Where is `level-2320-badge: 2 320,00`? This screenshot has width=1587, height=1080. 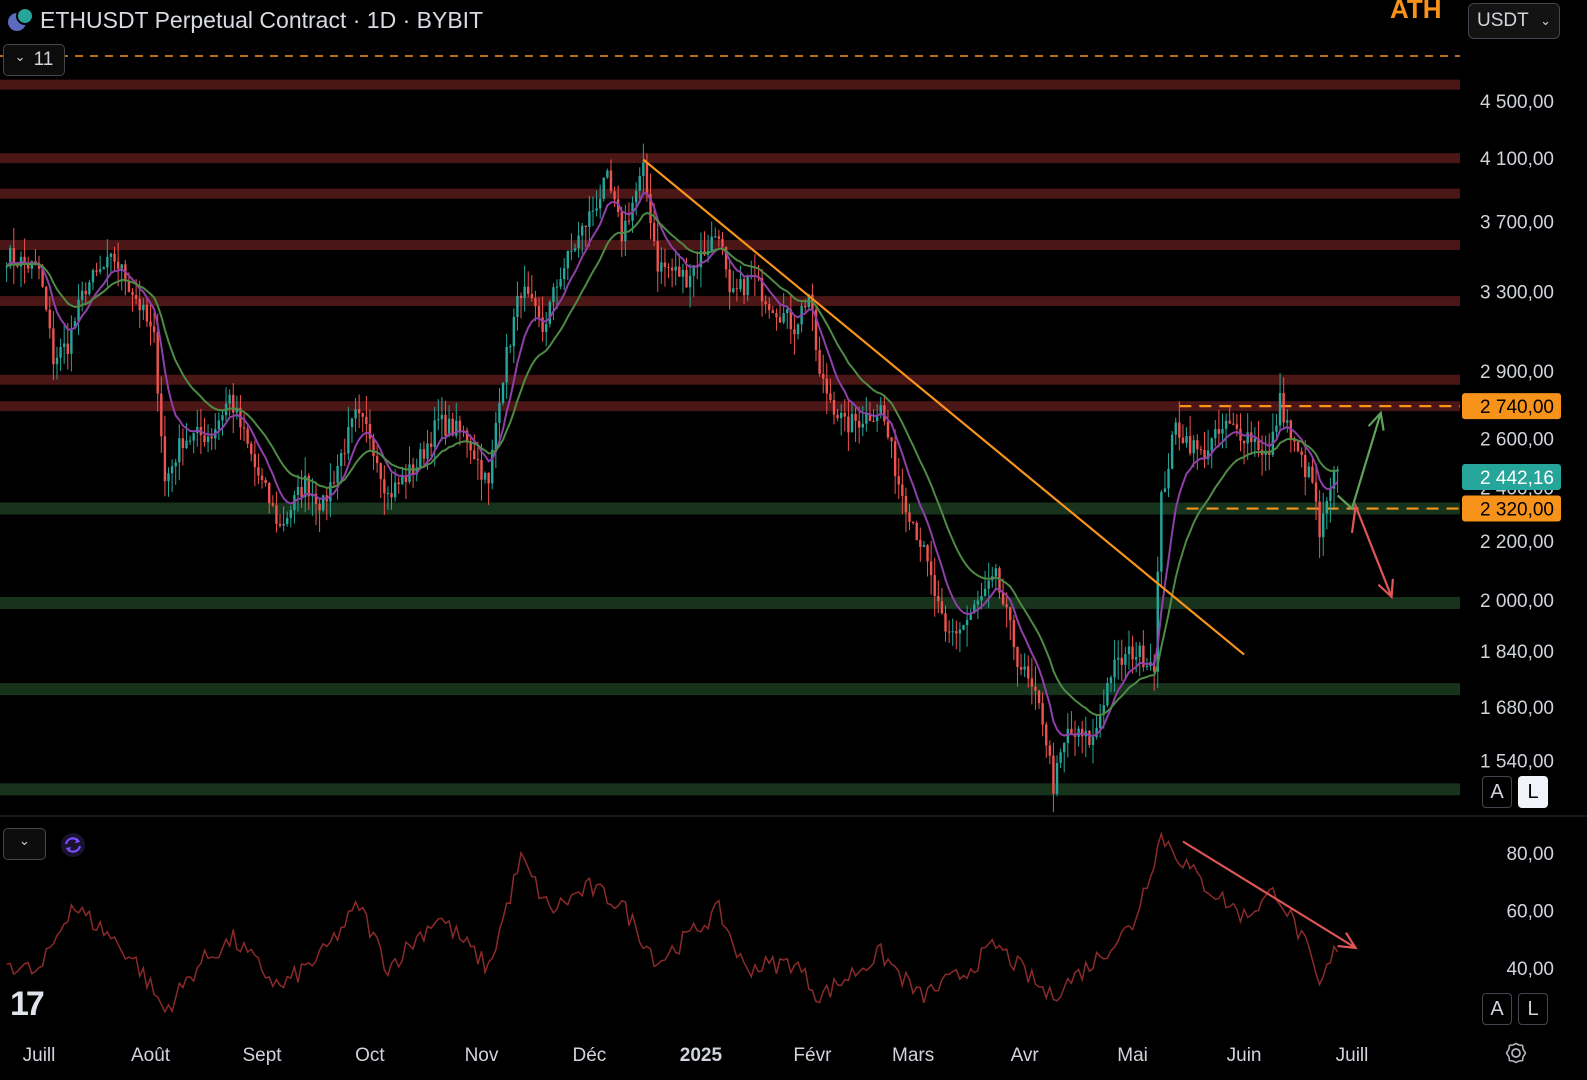 level-2320-badge: 2 320,00 is located at coordinates (1511, 508).